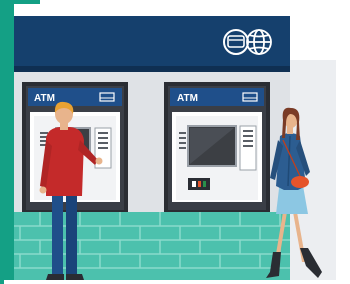  What do you see at coordinates (152, 69) in the screenshot?
I see `sign-band-shadow` at bounding box center [152, 69].